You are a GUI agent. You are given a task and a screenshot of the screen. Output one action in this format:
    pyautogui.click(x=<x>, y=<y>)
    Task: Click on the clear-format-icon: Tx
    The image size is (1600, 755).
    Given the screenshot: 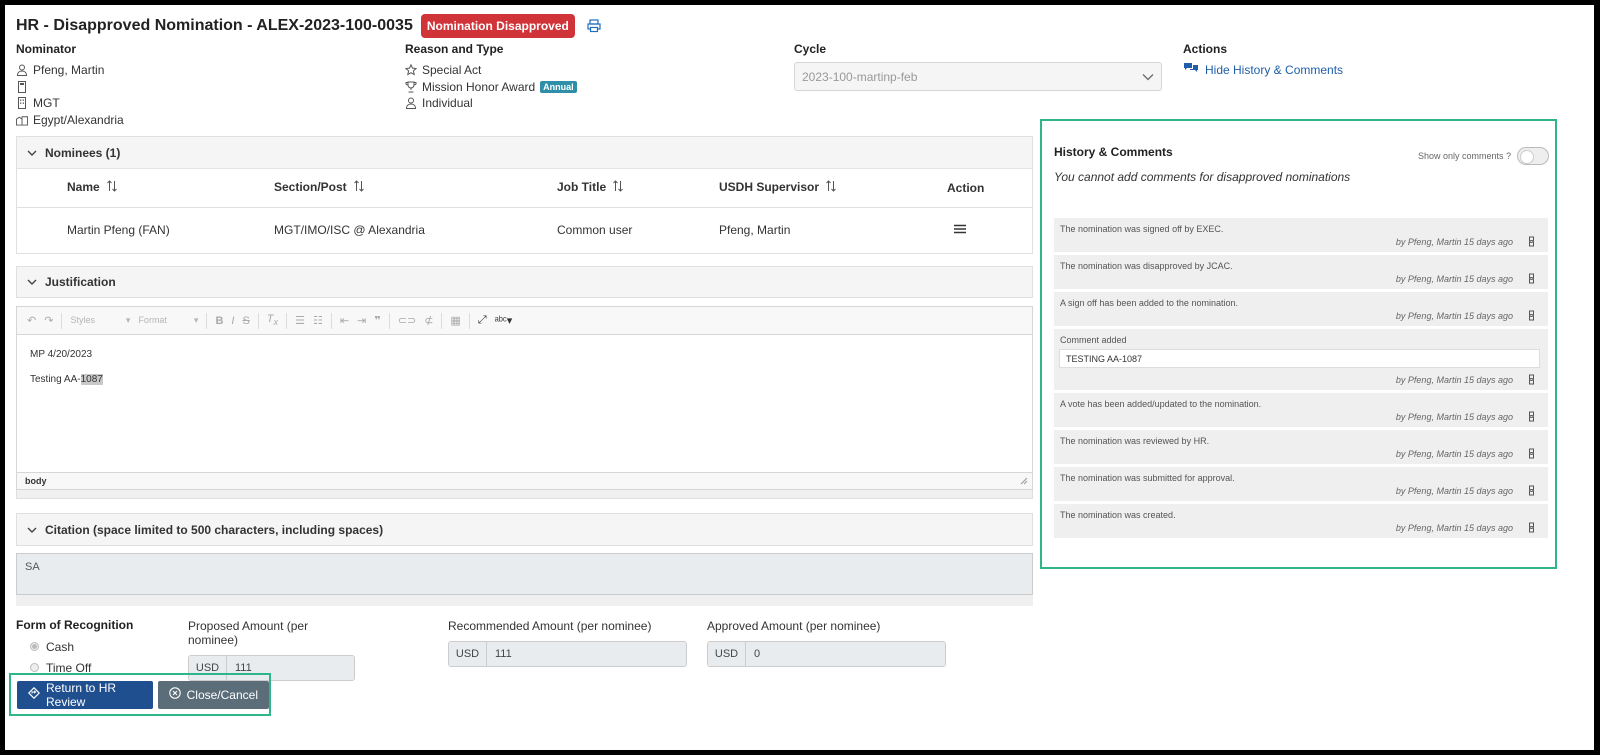 What is the action you would take?
    pyautogui.click(x=272, y=320)
    